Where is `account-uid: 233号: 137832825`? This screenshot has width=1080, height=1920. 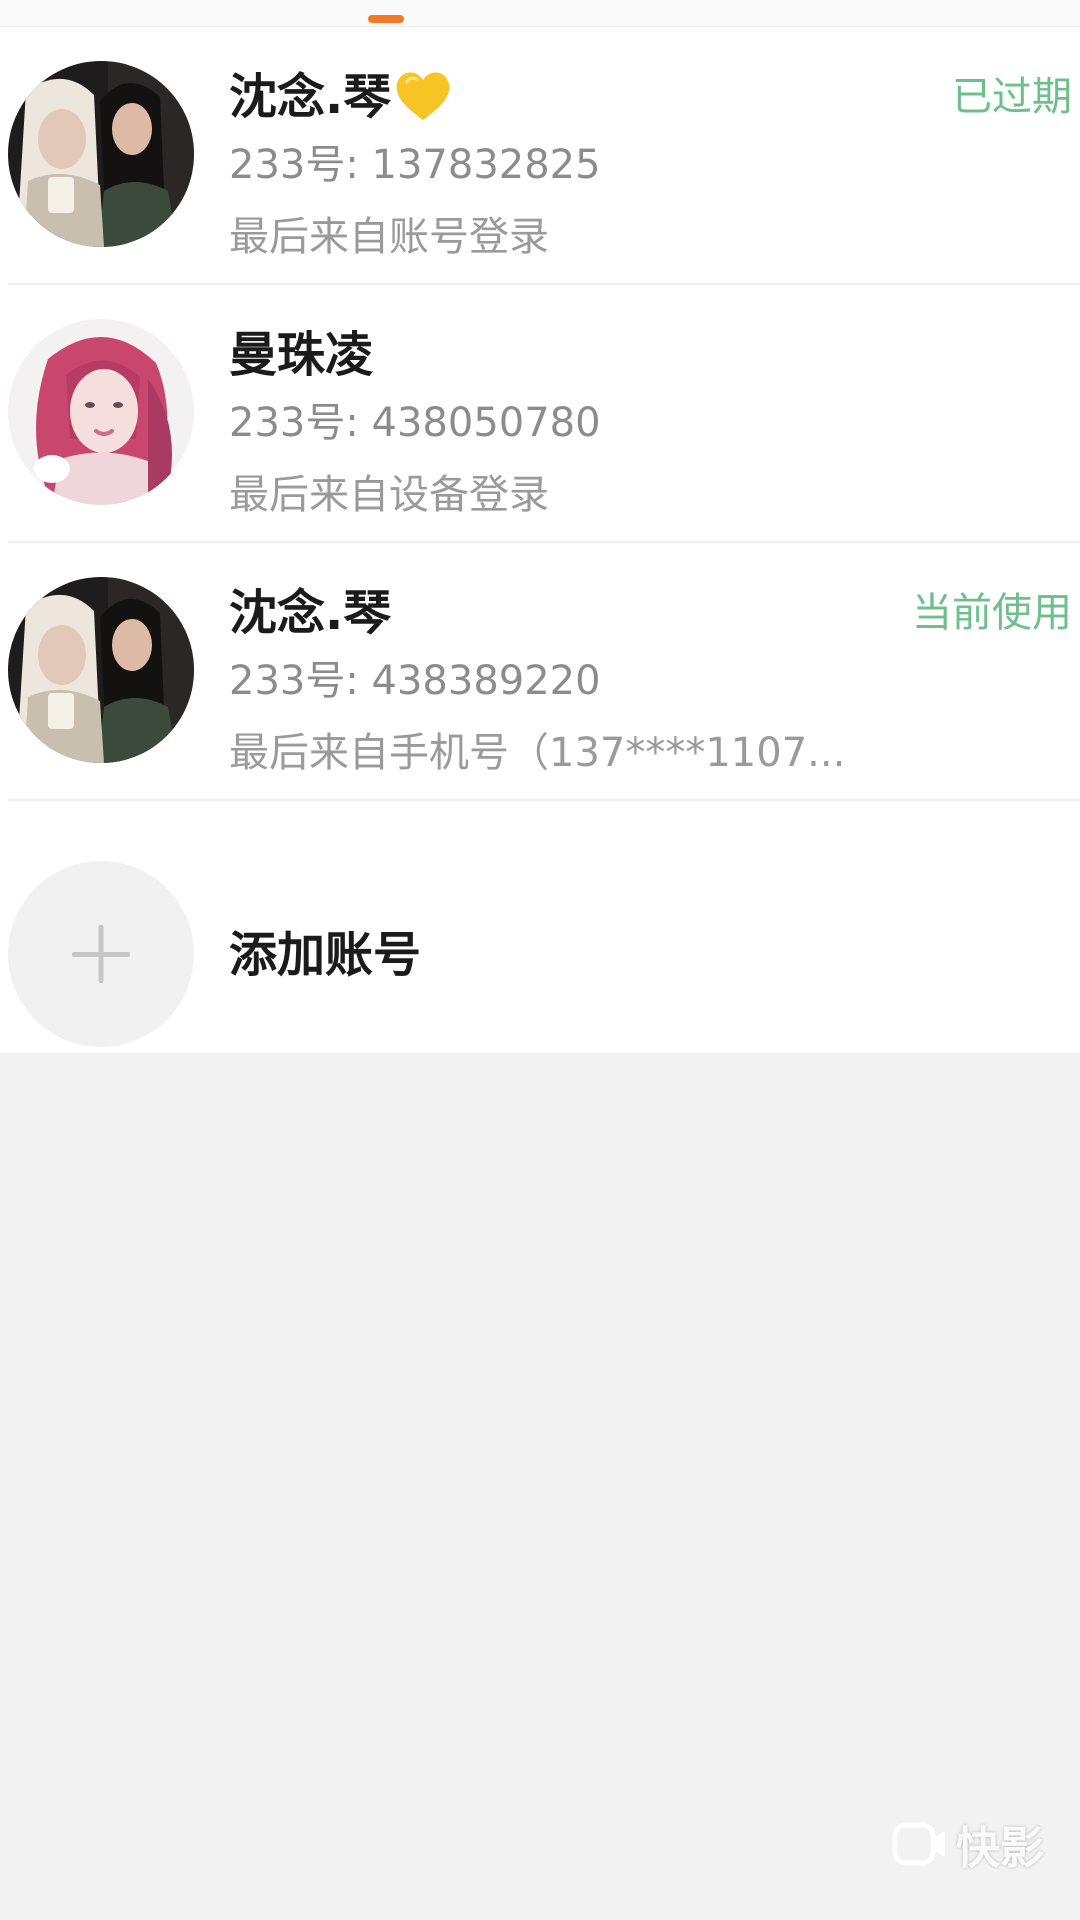
account-uid: 233号: 137832825 is located at coordinates (415, 165).